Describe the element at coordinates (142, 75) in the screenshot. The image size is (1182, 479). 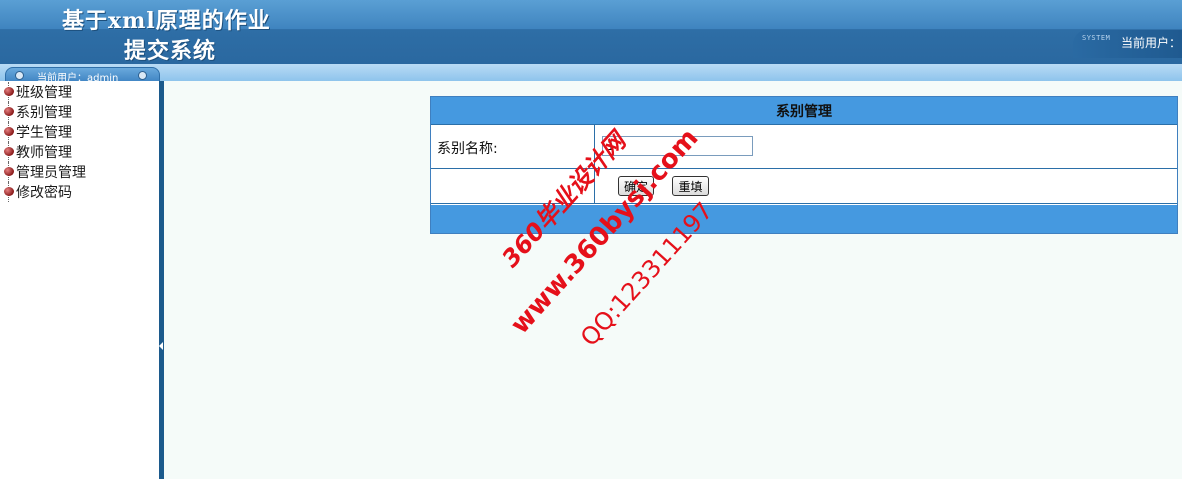
I see `user-bar-right-dot-icon` at that location.